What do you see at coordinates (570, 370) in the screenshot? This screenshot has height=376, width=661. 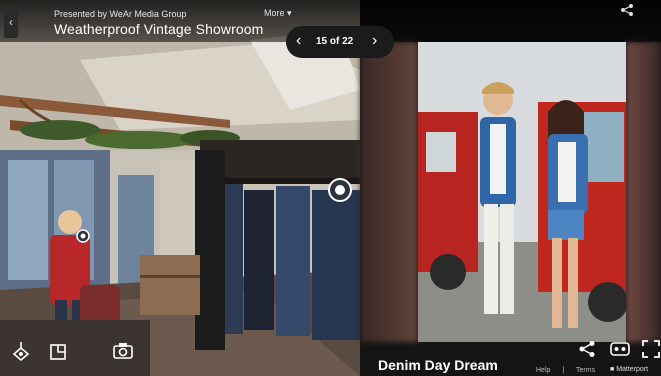 I see `footer-links: Help | Terms` at bounding box center [570, 370].